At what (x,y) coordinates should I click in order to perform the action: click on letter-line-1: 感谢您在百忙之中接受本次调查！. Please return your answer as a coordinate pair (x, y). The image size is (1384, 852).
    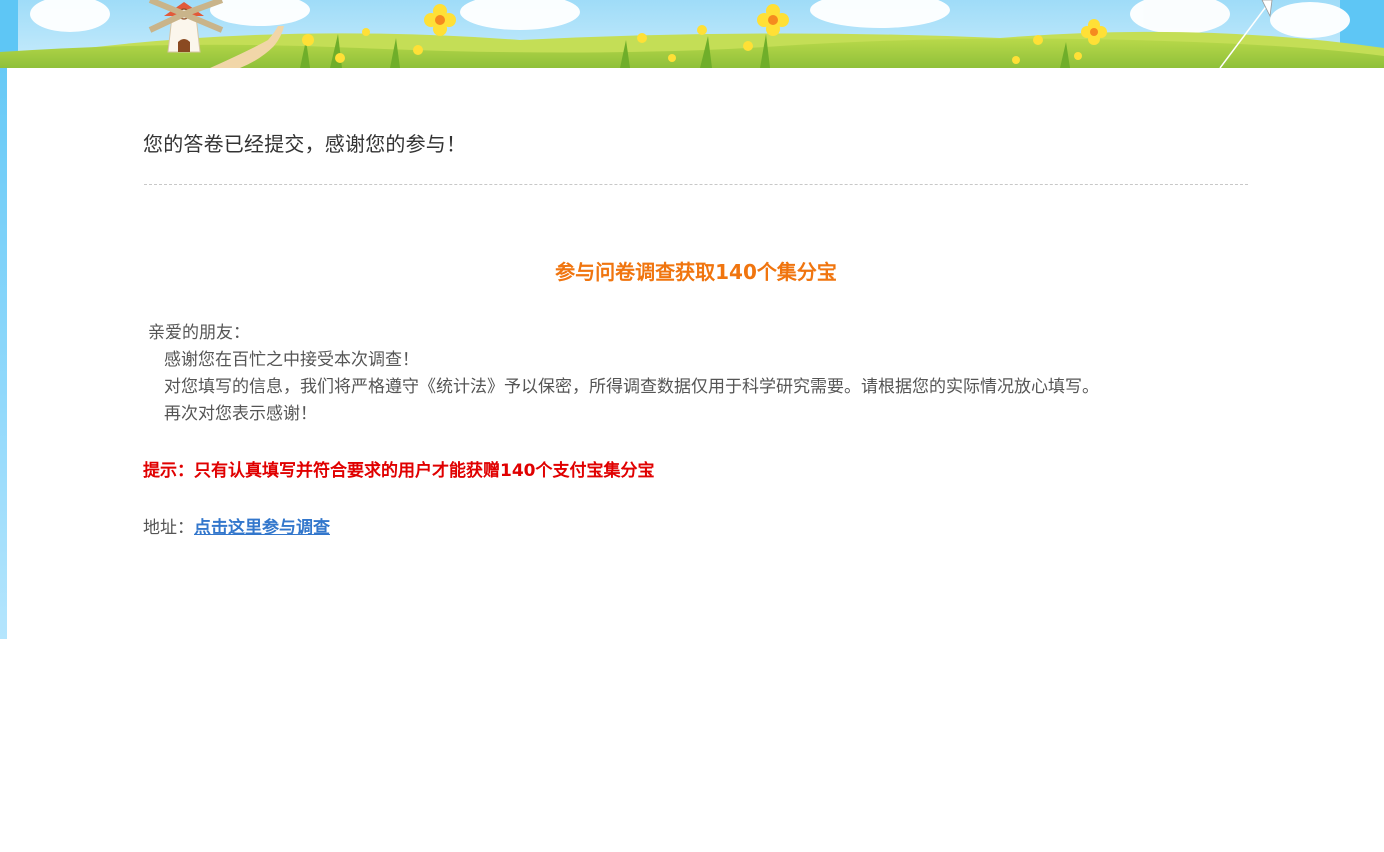
    Looking at the image, I should click on (291, 360).